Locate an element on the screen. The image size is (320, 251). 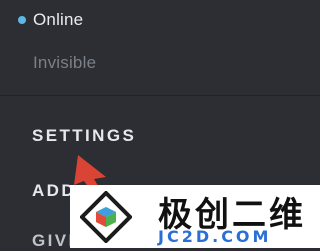
status-invisible-item: Invisible is located at coordinates (64, 63).